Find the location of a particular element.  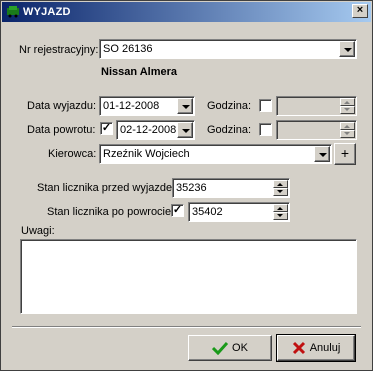

driver-dropdown: Rzeźnik Wojciech is located at coordinates (215, 154).